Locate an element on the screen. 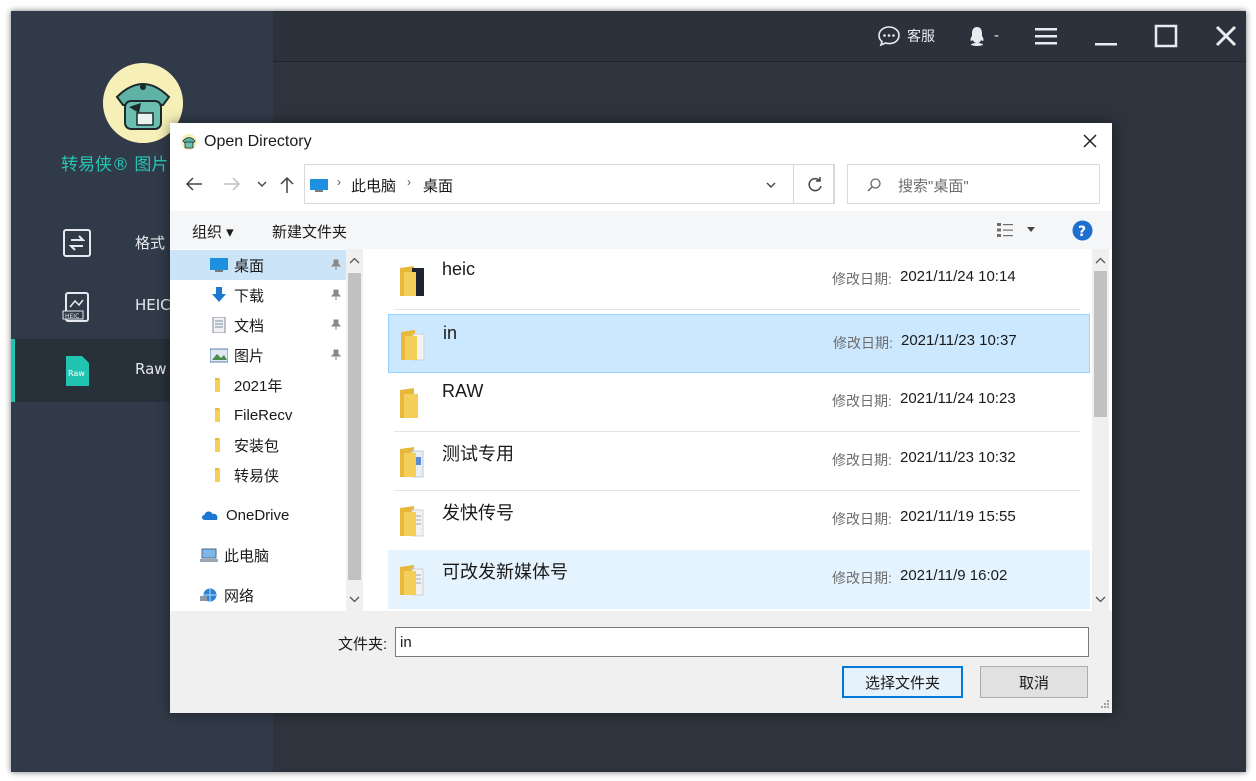  file-row-heic: heic 修改日期: 2021/11/24 10:14 is located at coordinates (739, 280).